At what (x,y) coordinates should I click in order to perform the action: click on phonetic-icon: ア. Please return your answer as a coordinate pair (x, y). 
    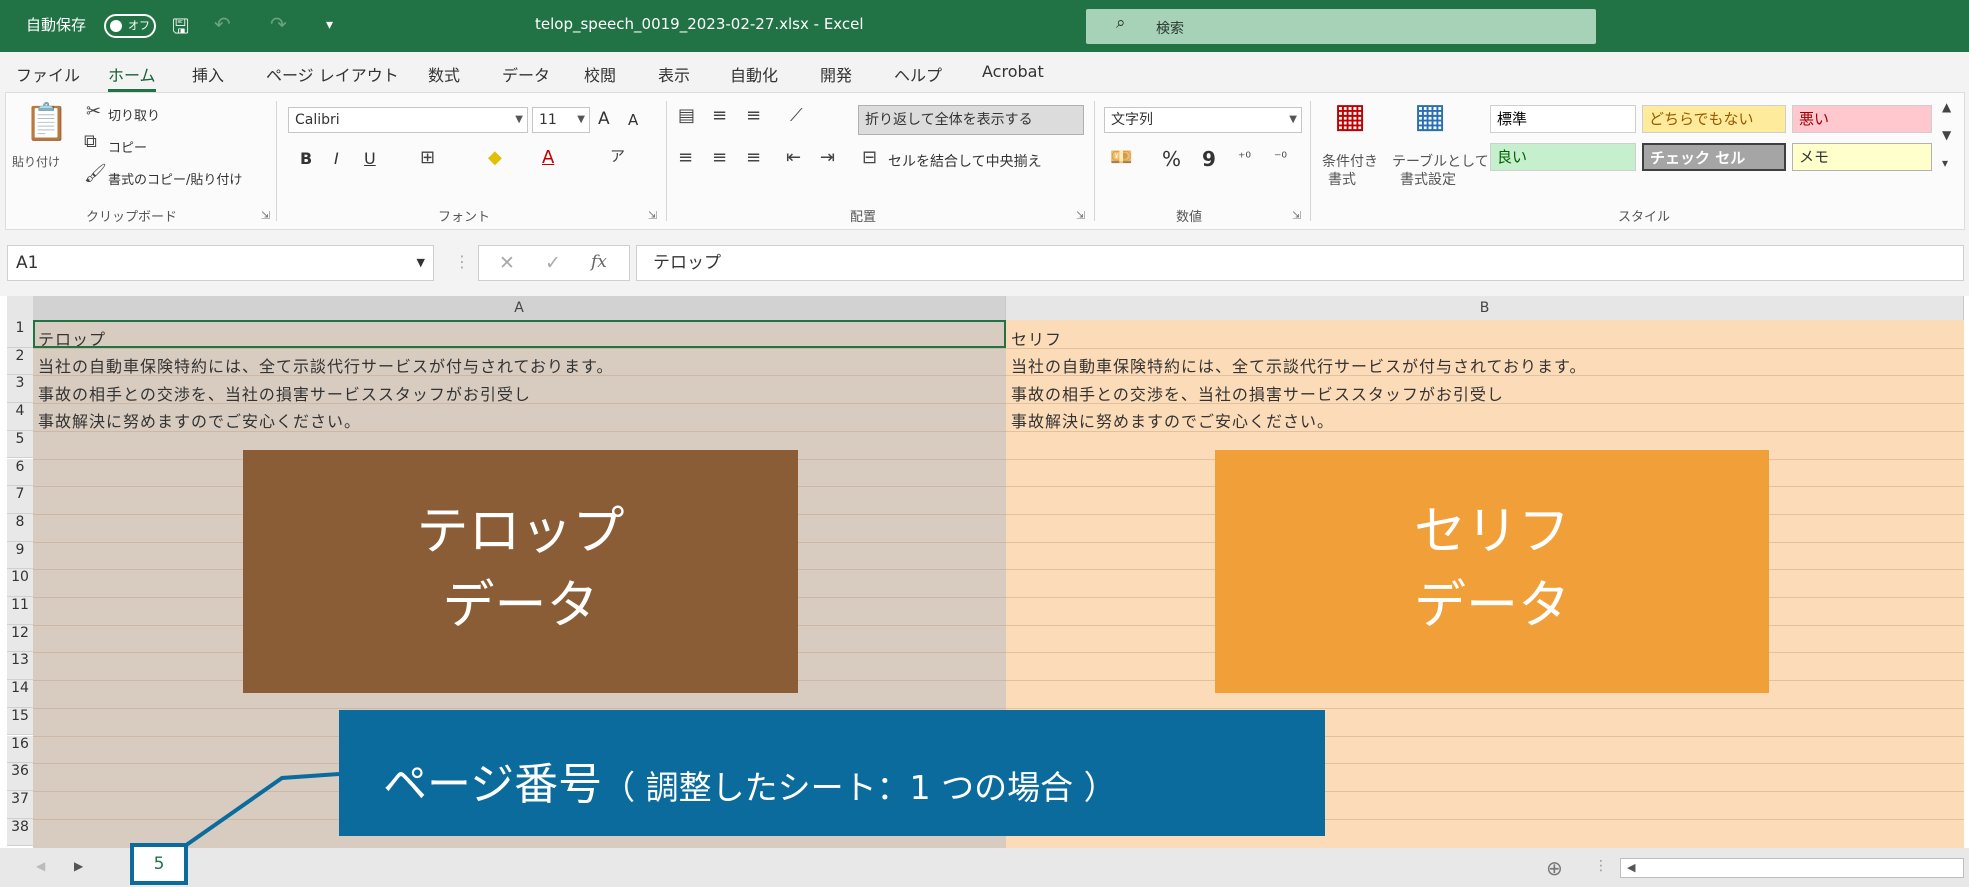
    Looking at the image, I should click on (617, 156).